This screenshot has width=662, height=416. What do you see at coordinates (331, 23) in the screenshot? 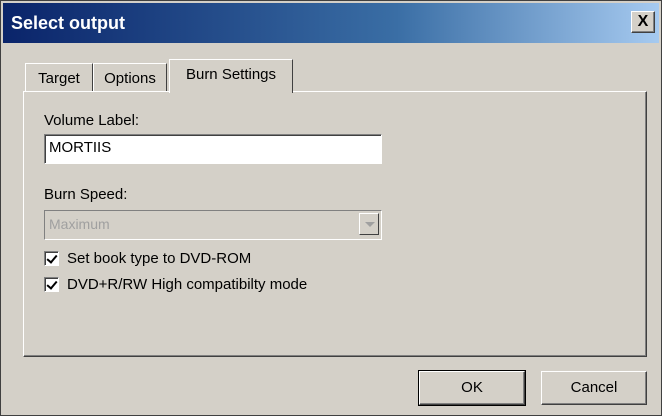
I see `title-bar: Select output X` at bounding box center [331, 23].